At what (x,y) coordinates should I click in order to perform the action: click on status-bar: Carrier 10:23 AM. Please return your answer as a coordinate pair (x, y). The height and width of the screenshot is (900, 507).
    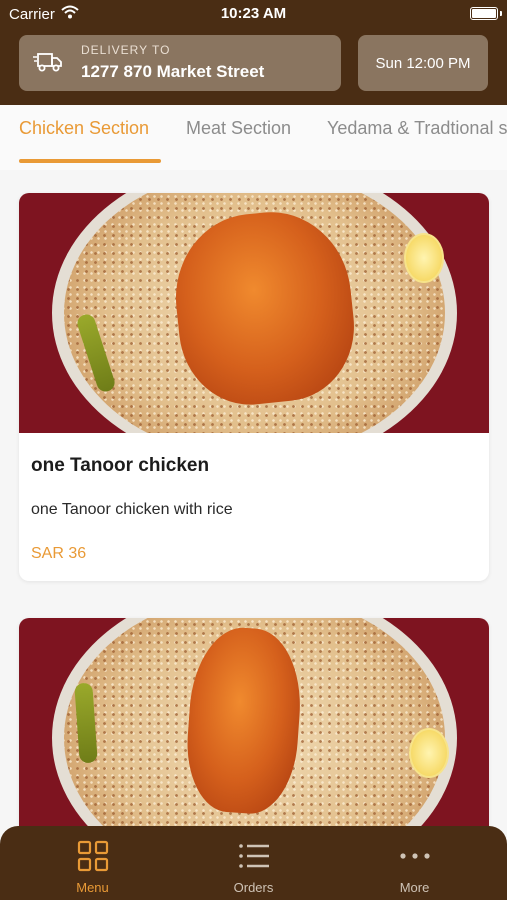
    Looking at the image, I should click on (253, 14).